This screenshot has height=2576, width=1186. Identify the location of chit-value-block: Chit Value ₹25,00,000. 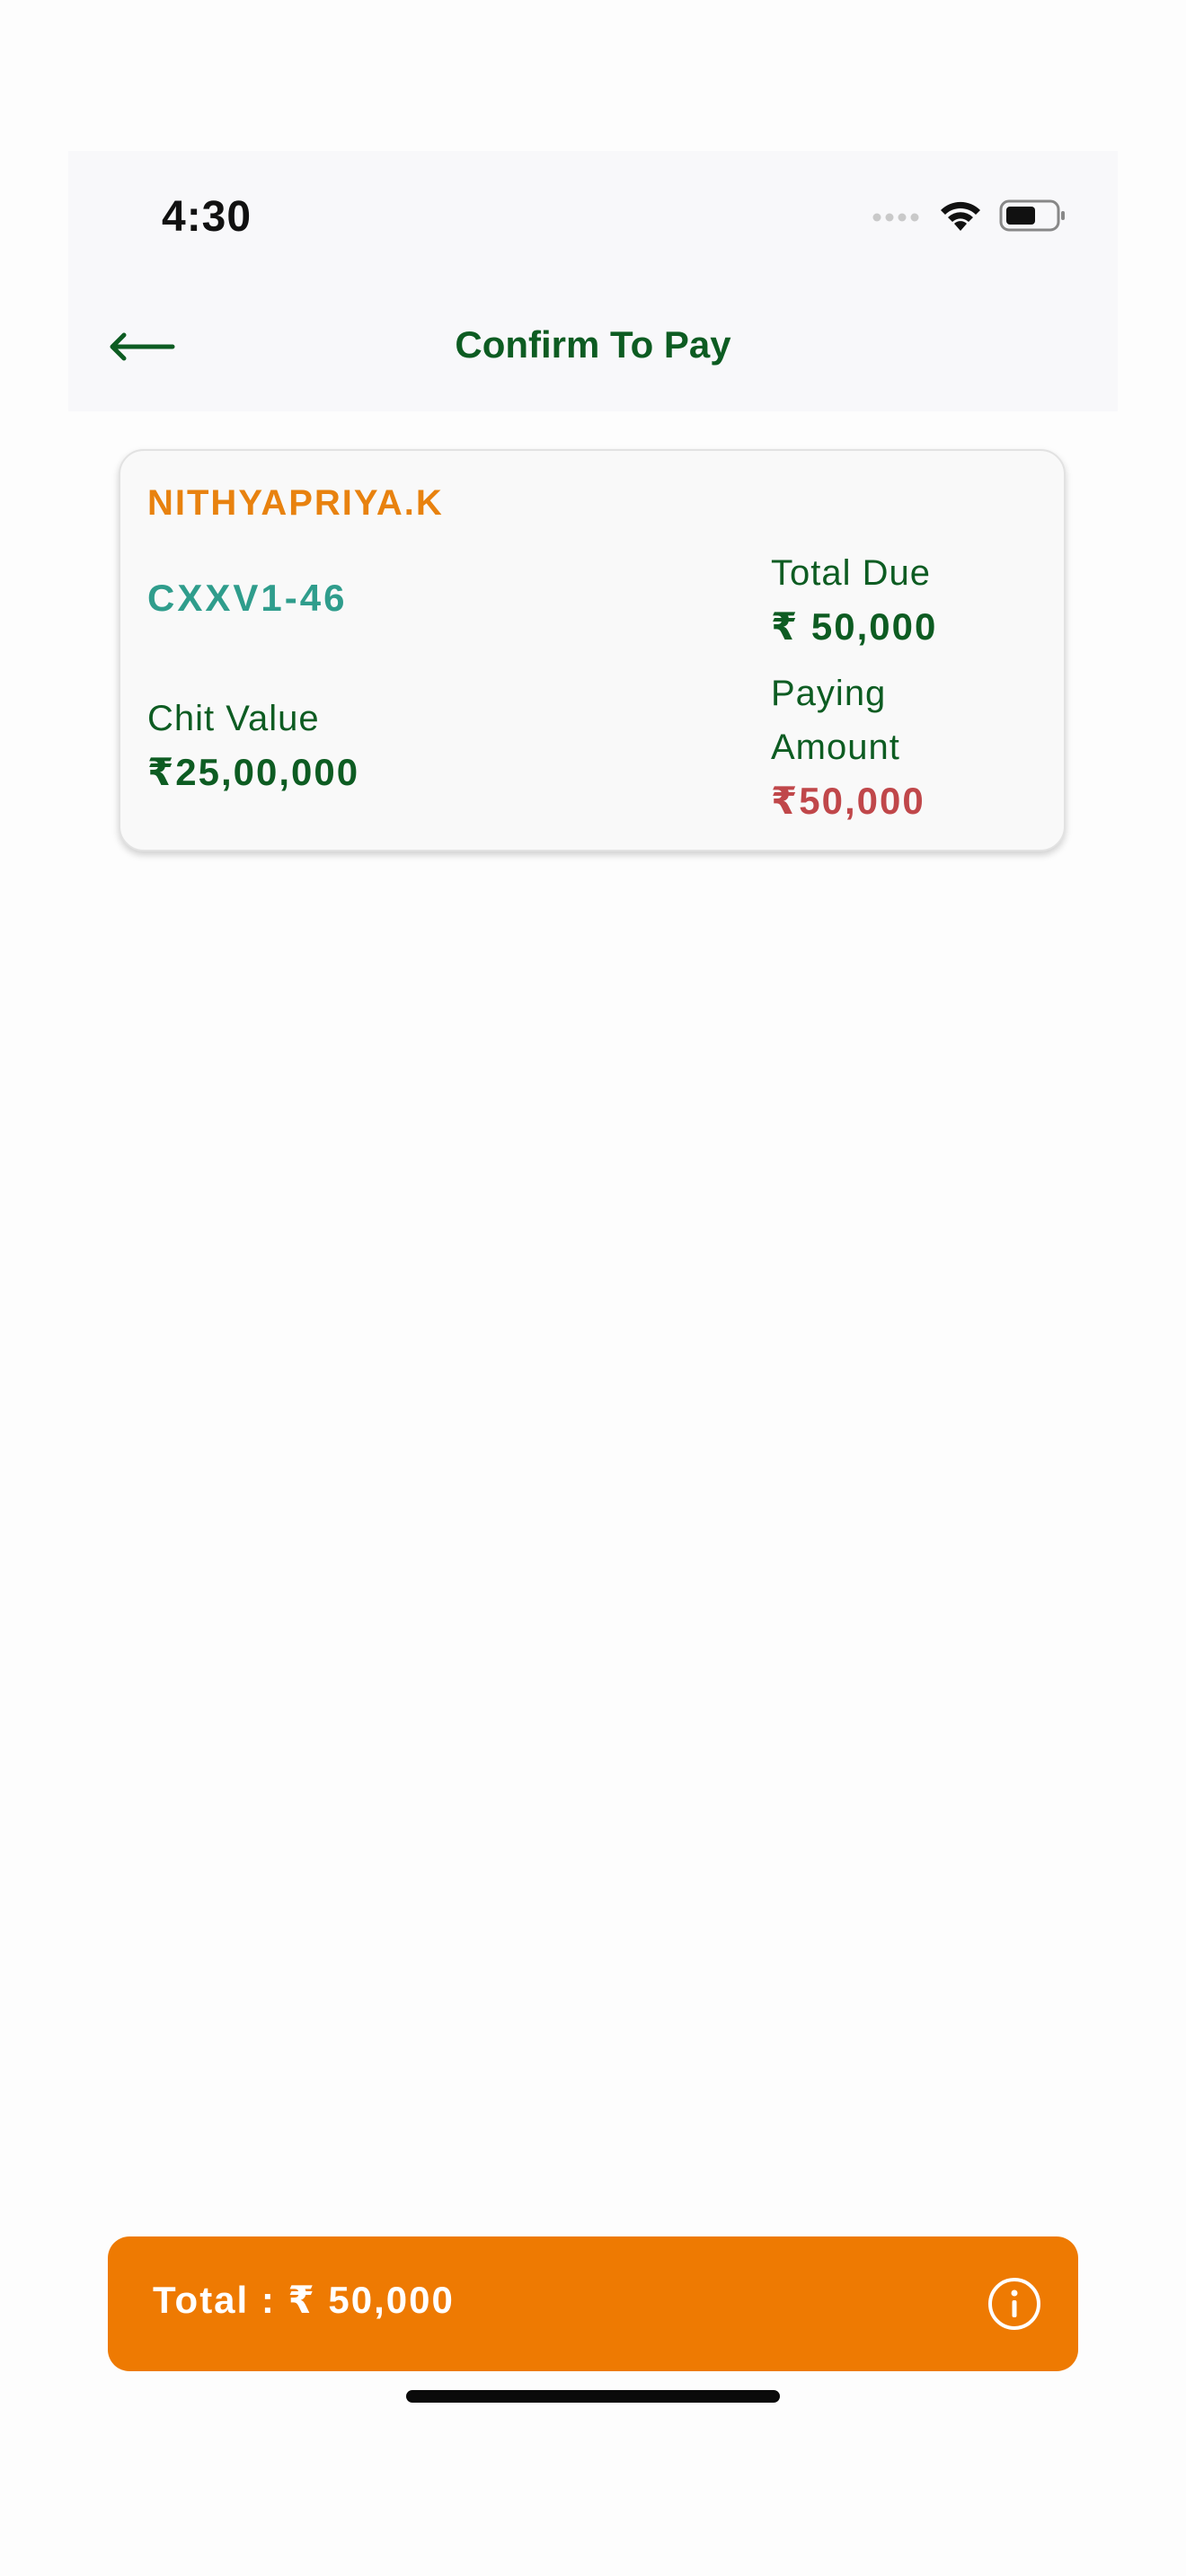
(253, 745).